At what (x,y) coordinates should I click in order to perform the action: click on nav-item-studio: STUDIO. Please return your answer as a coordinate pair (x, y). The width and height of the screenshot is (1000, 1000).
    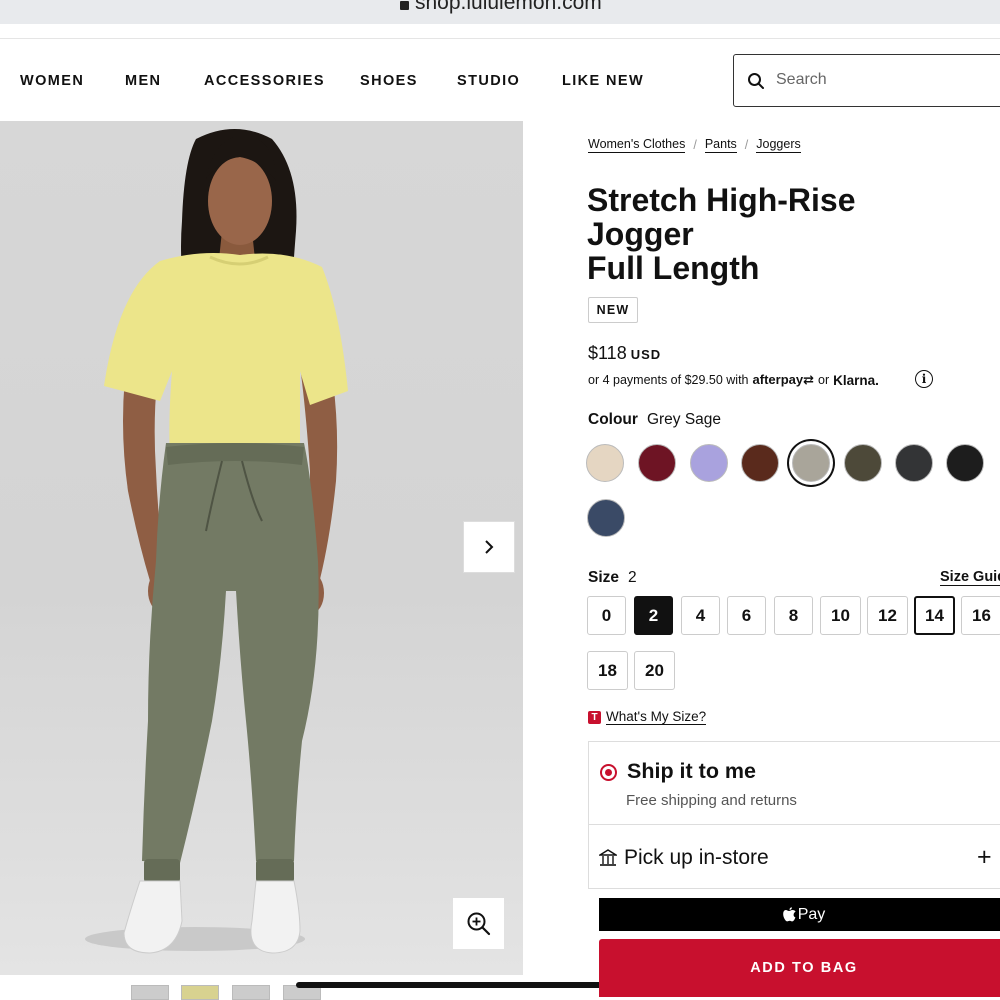
    Looking at the image, I should click on (488, 81).